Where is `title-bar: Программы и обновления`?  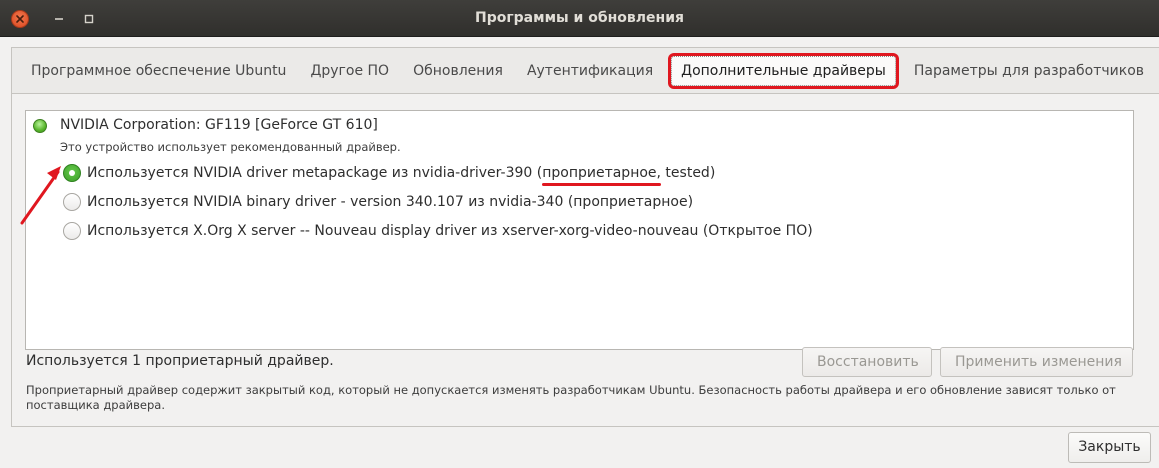 title-bar: Программы и обновления is located at coordinates (579, 18).